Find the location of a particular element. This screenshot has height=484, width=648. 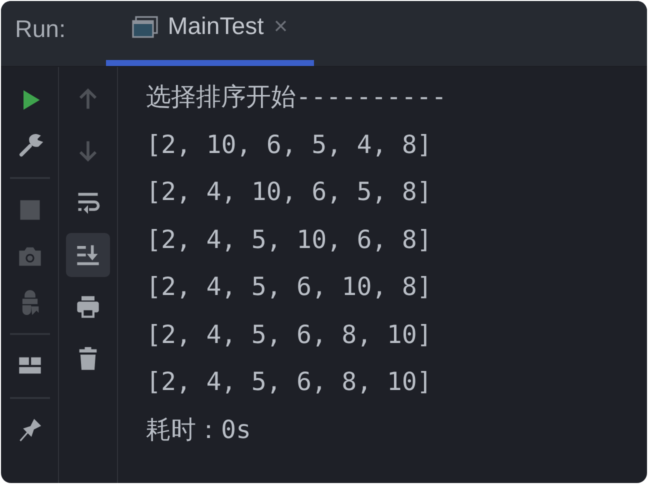

wrench-icon is located at coordinates (29, 146).